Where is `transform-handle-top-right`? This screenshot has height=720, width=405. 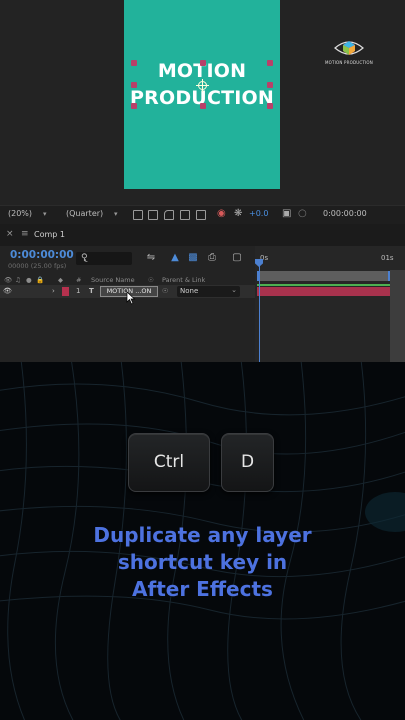 transform-handle-top-right is located at coordinates (270, 63).